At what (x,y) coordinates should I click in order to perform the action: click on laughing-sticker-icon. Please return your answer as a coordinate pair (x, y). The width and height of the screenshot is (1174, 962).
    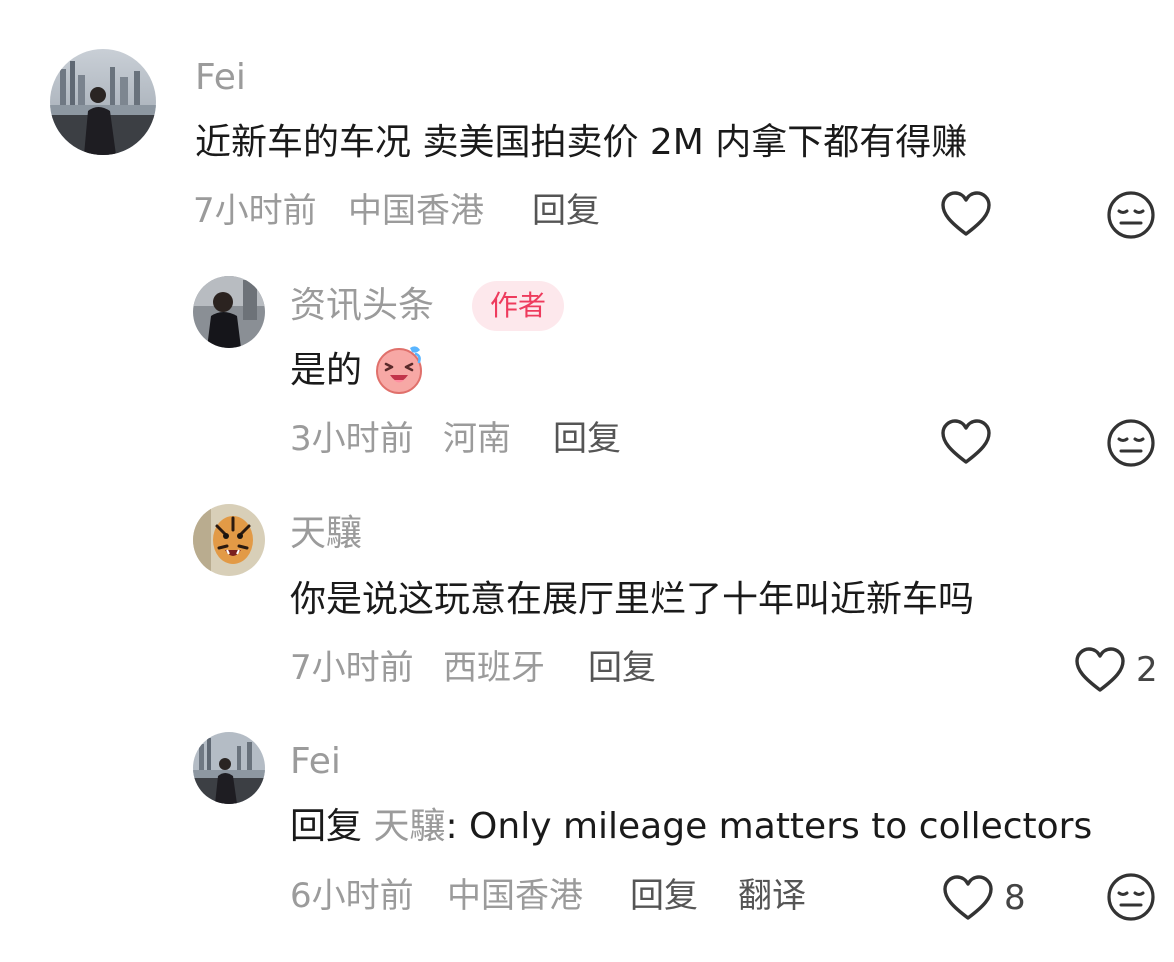
    Looking at the image, I should click on (399, 370).